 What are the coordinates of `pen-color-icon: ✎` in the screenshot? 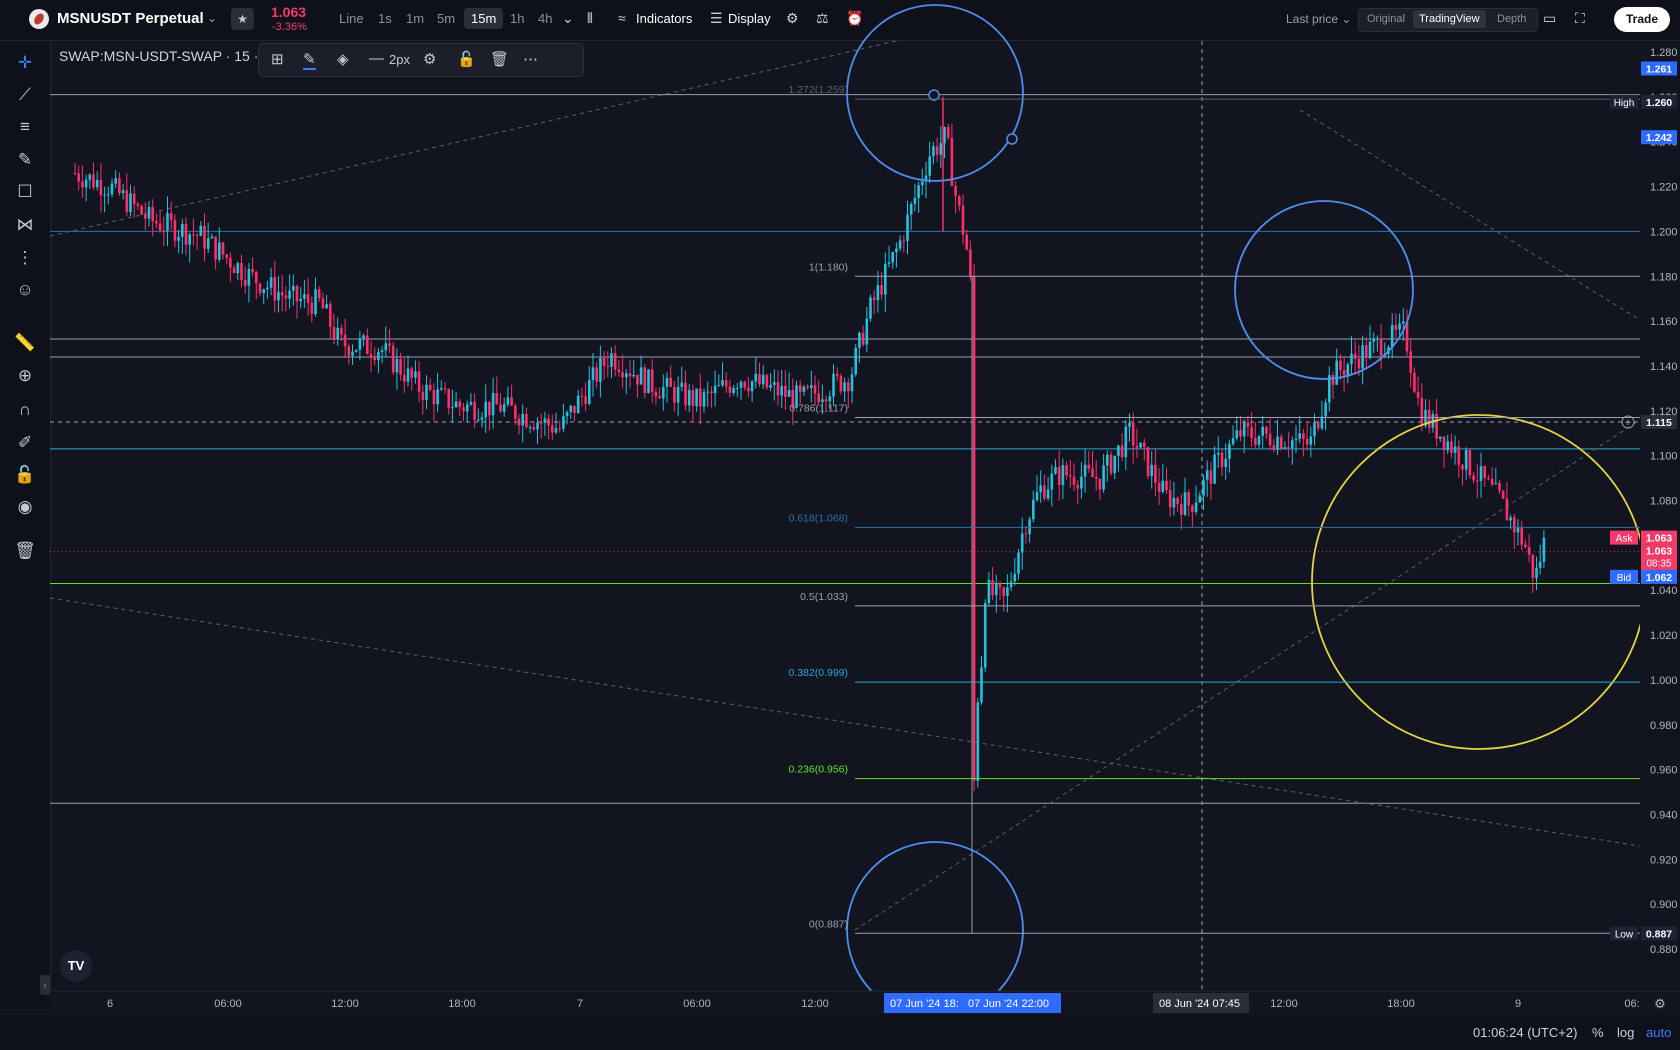 It's located at (309, 60).